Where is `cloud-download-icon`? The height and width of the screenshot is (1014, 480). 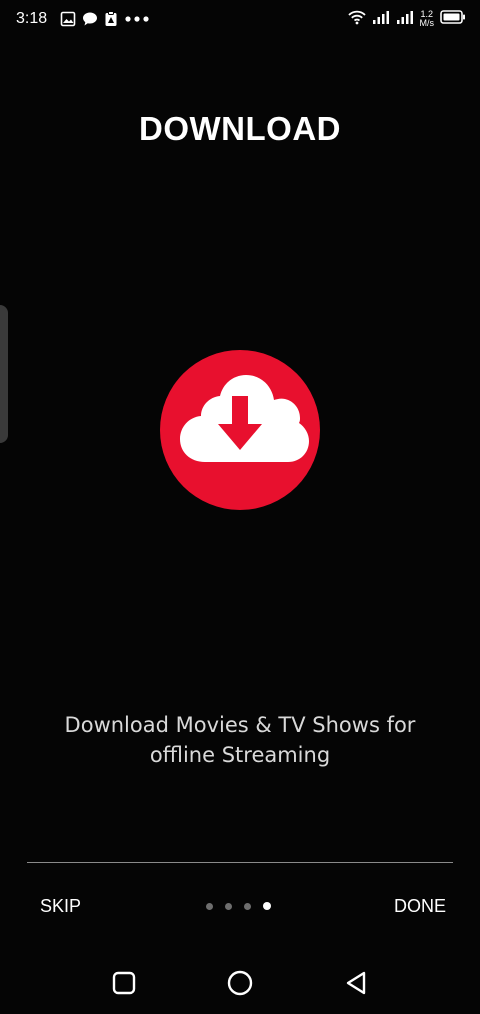 cloud-download-icon is located at coordinates (244, 418).